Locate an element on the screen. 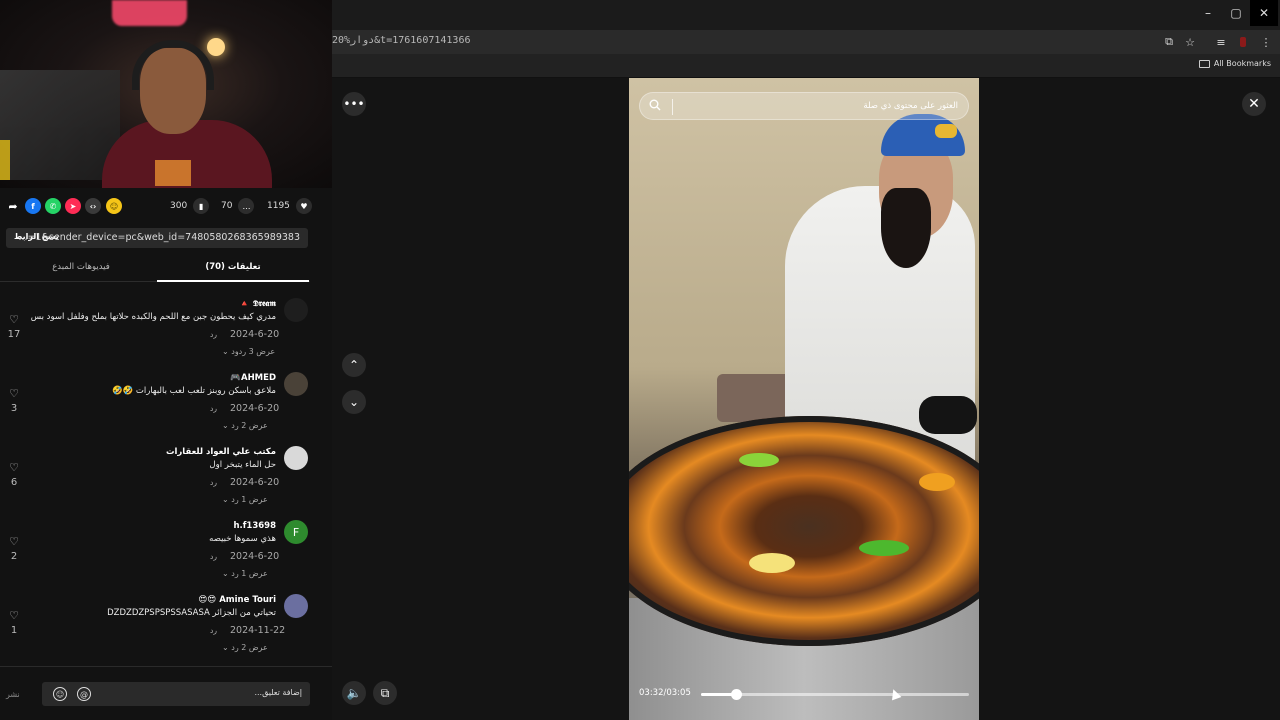 This screenshot has height=720, width=1280. address-bar: 20%دوار&t=1761607141366 ⧉ ☆ ≡ ⋮ is located at coordinates (806, 42).